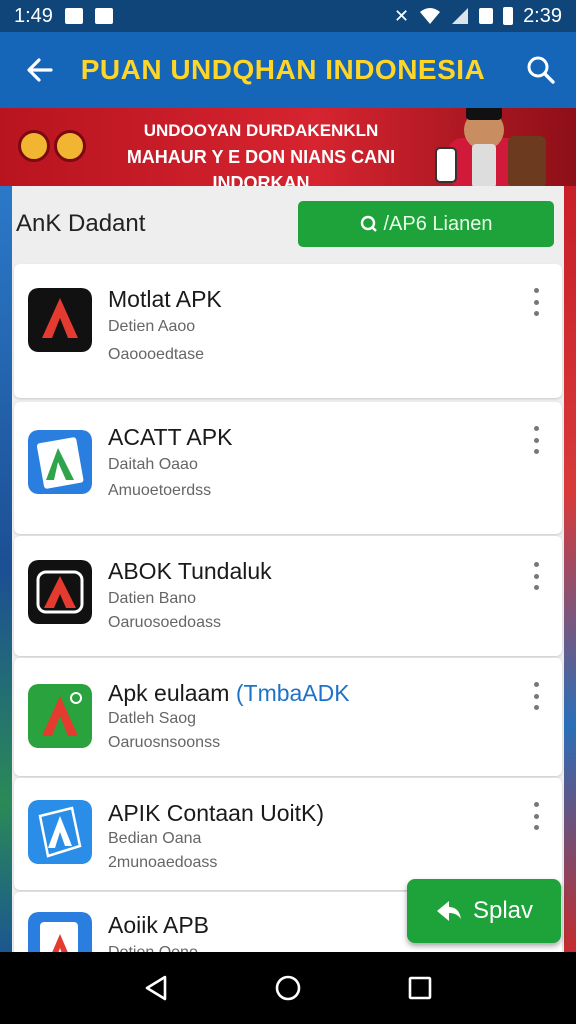 The image size is (576, 1024). Describe the element at coordinates (216, 813) in the screenshot. I see `app-name: APIK Contaan UoitK)` at that location.